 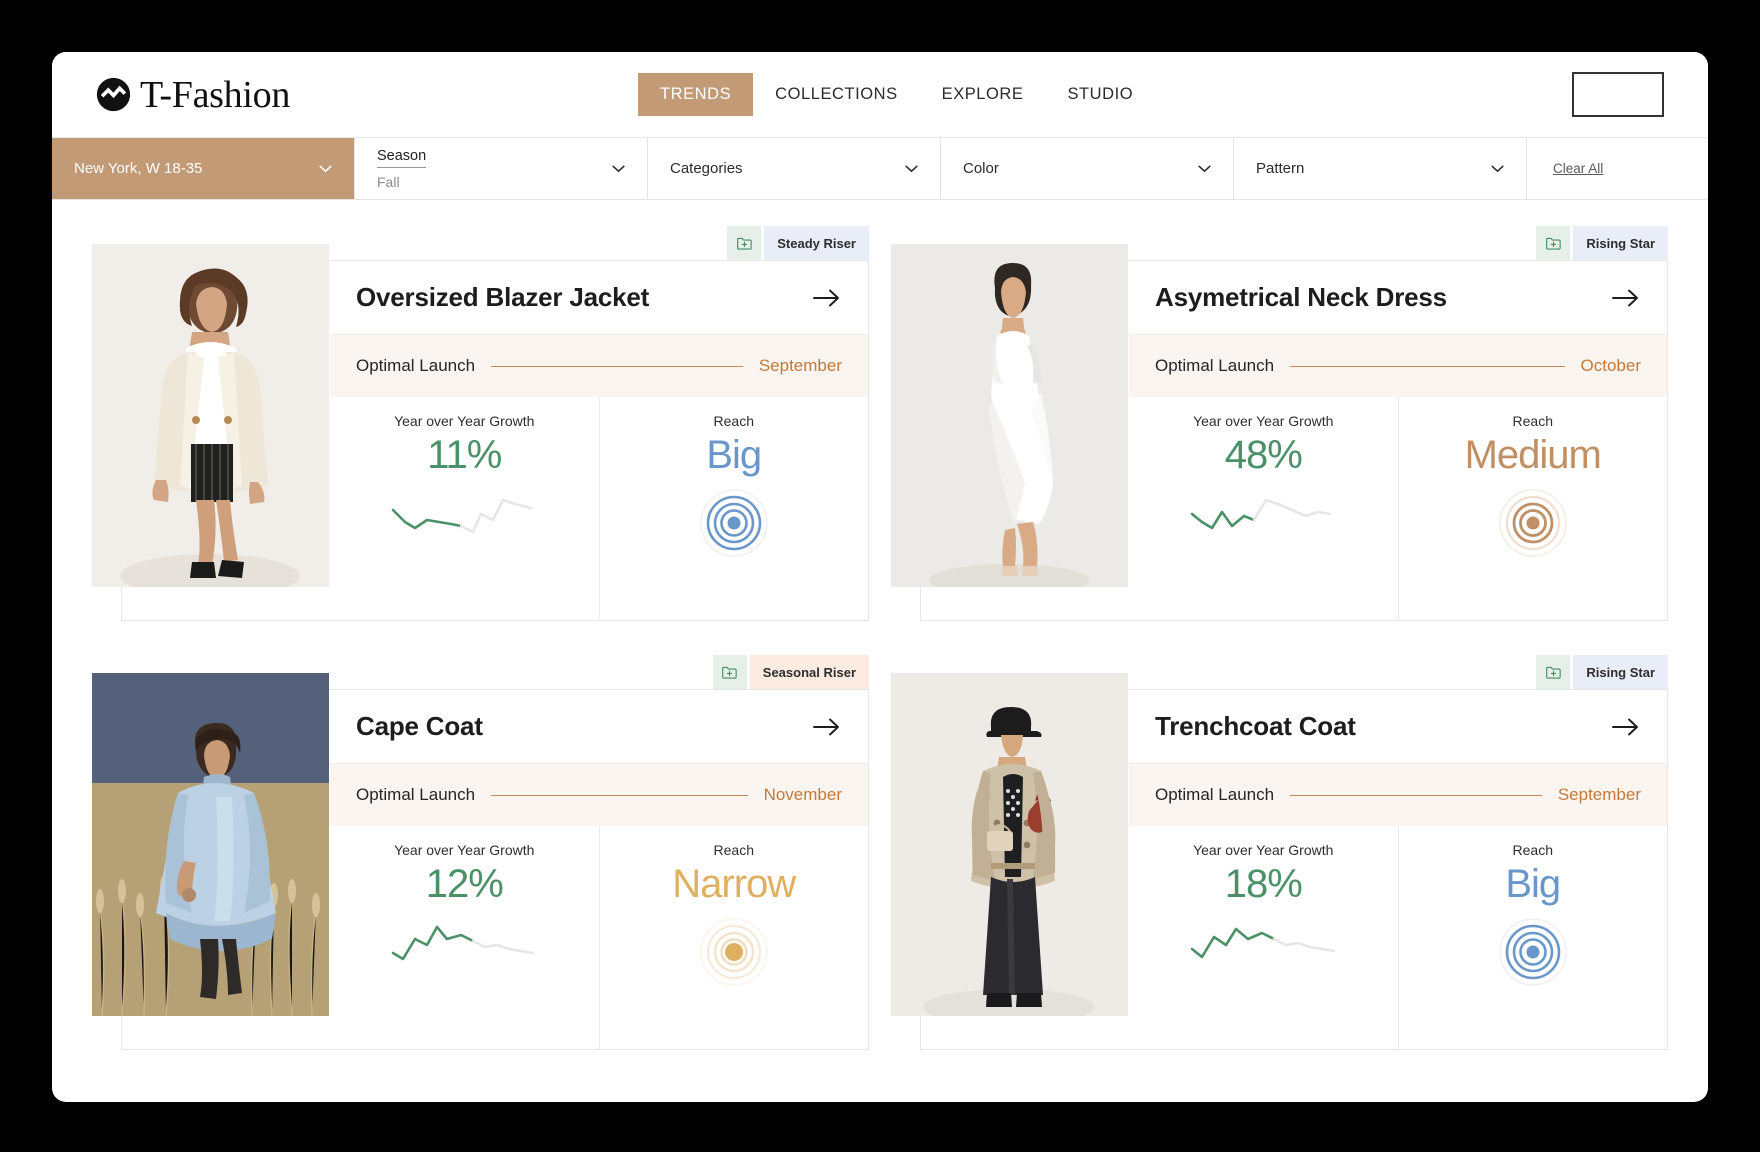 I want to click on optimal-launch-month: November, so click(x=802, y=794).